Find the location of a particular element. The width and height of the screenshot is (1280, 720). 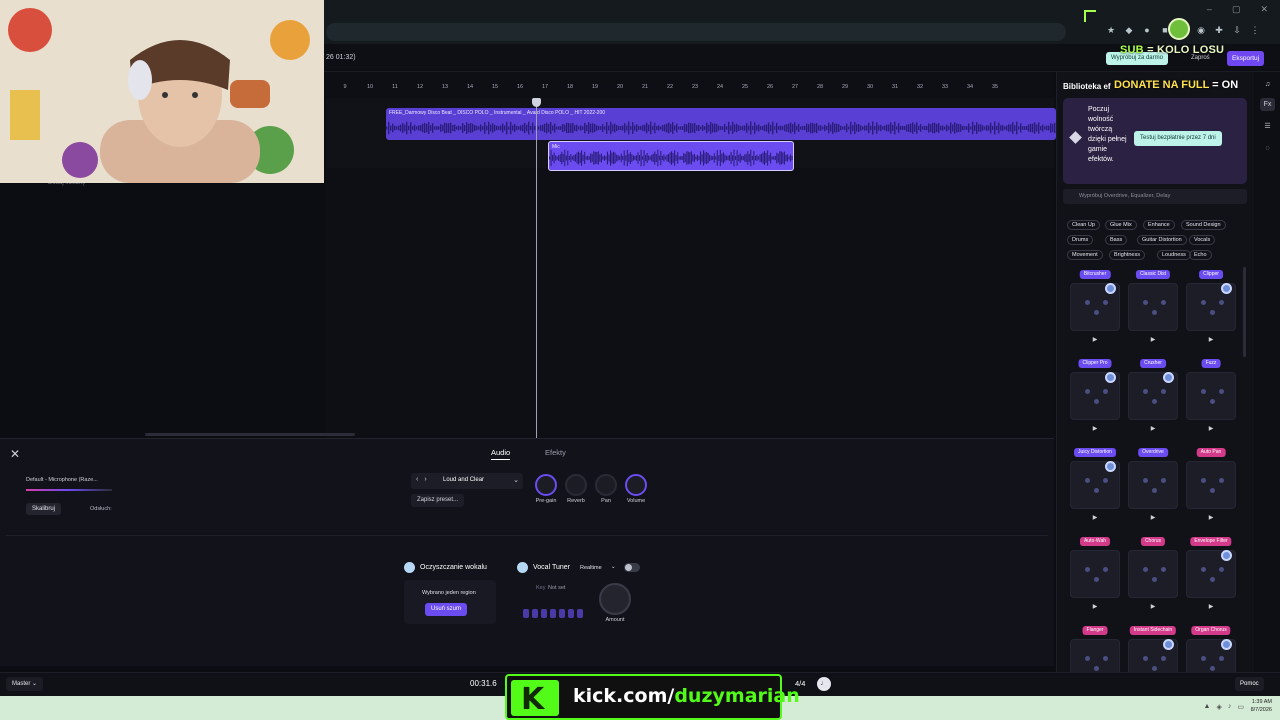

fx-icon: Fx is located at coordinates (1267, 104).